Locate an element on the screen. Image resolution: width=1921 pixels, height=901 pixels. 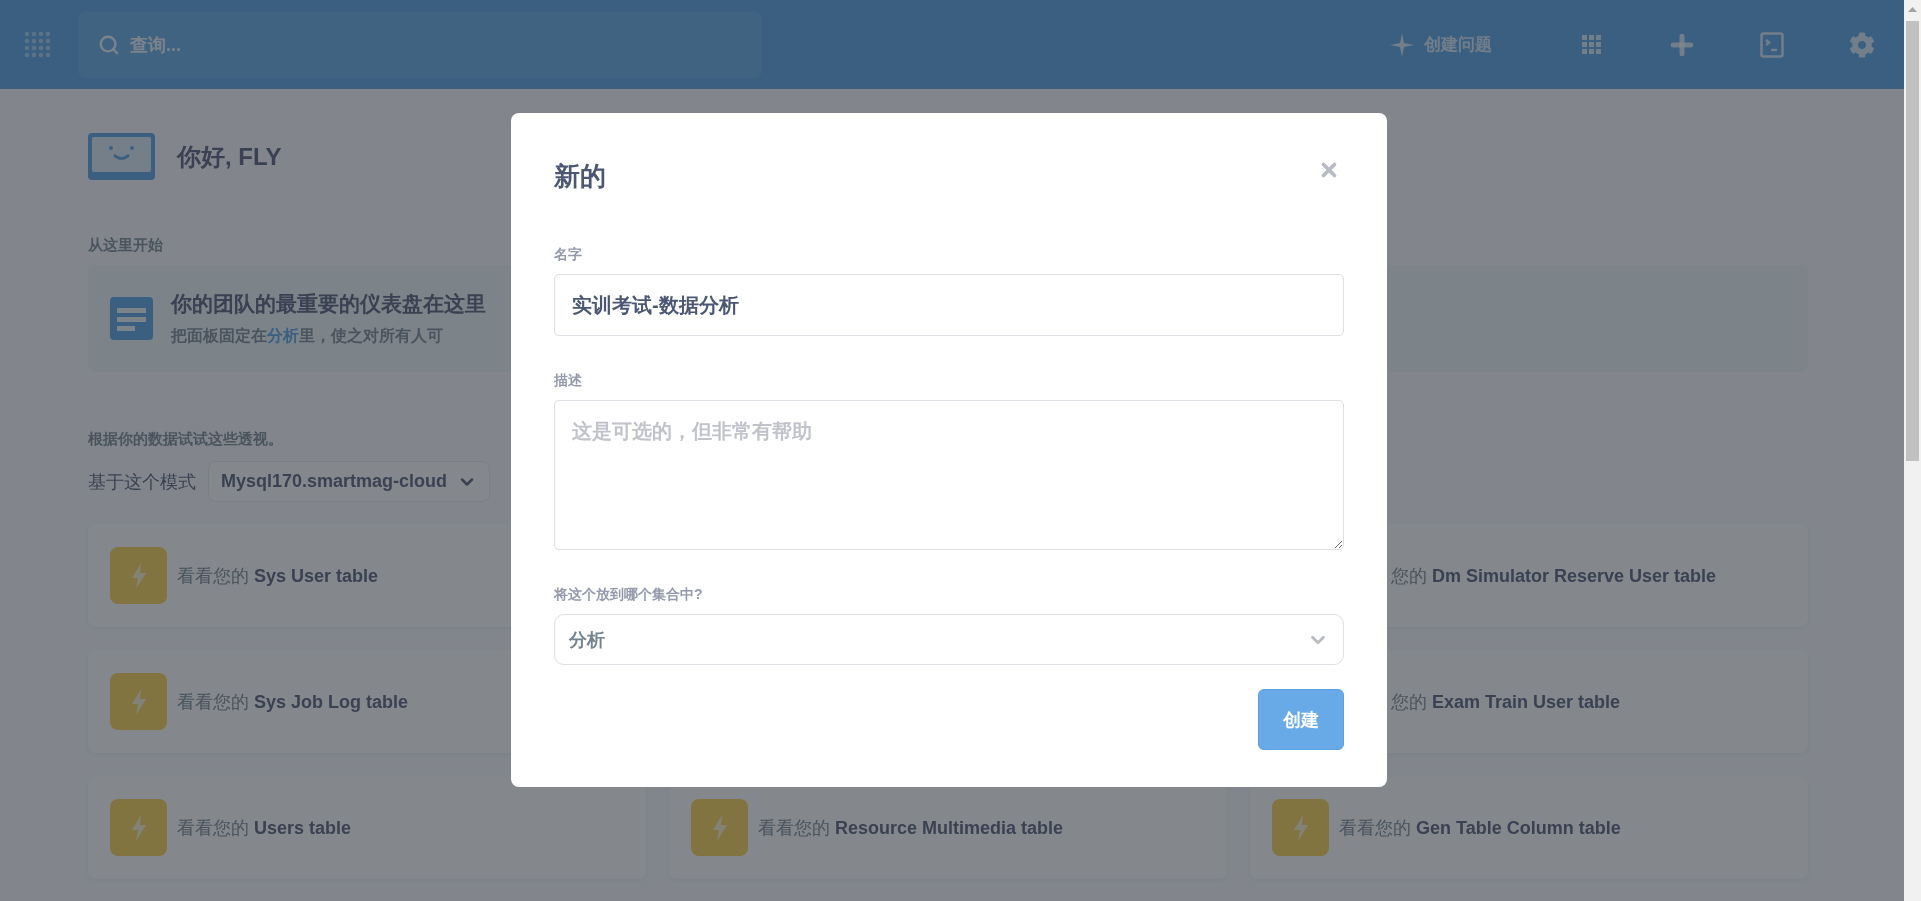
suggestion-text: 看看您的 Users table is located at coordinates (264, 828).